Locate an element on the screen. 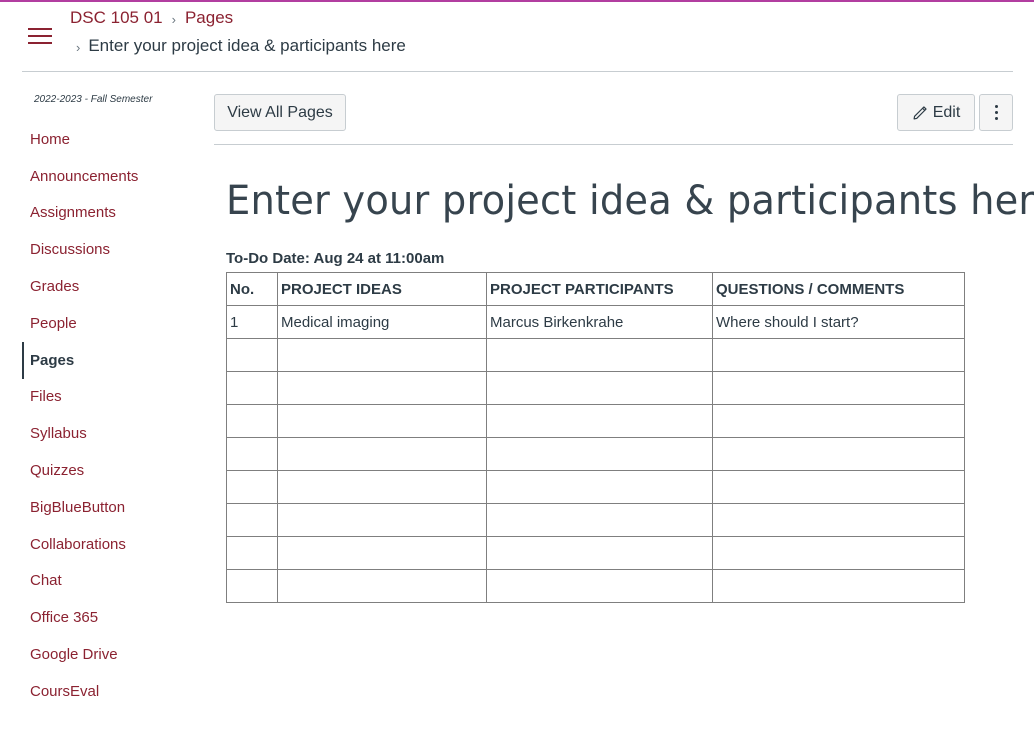  breadcrumb: DSC 105 01 › Pages is located at coordinates (151, 18).